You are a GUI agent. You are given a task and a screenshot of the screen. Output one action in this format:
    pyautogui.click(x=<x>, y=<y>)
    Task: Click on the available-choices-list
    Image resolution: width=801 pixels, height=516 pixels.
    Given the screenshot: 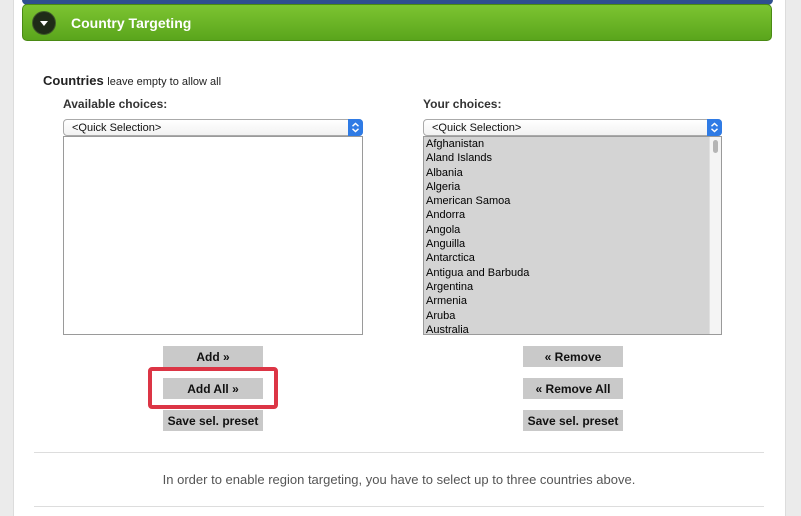 What is the action you would take?
    pyautogui.click(x=213, y=235)
    